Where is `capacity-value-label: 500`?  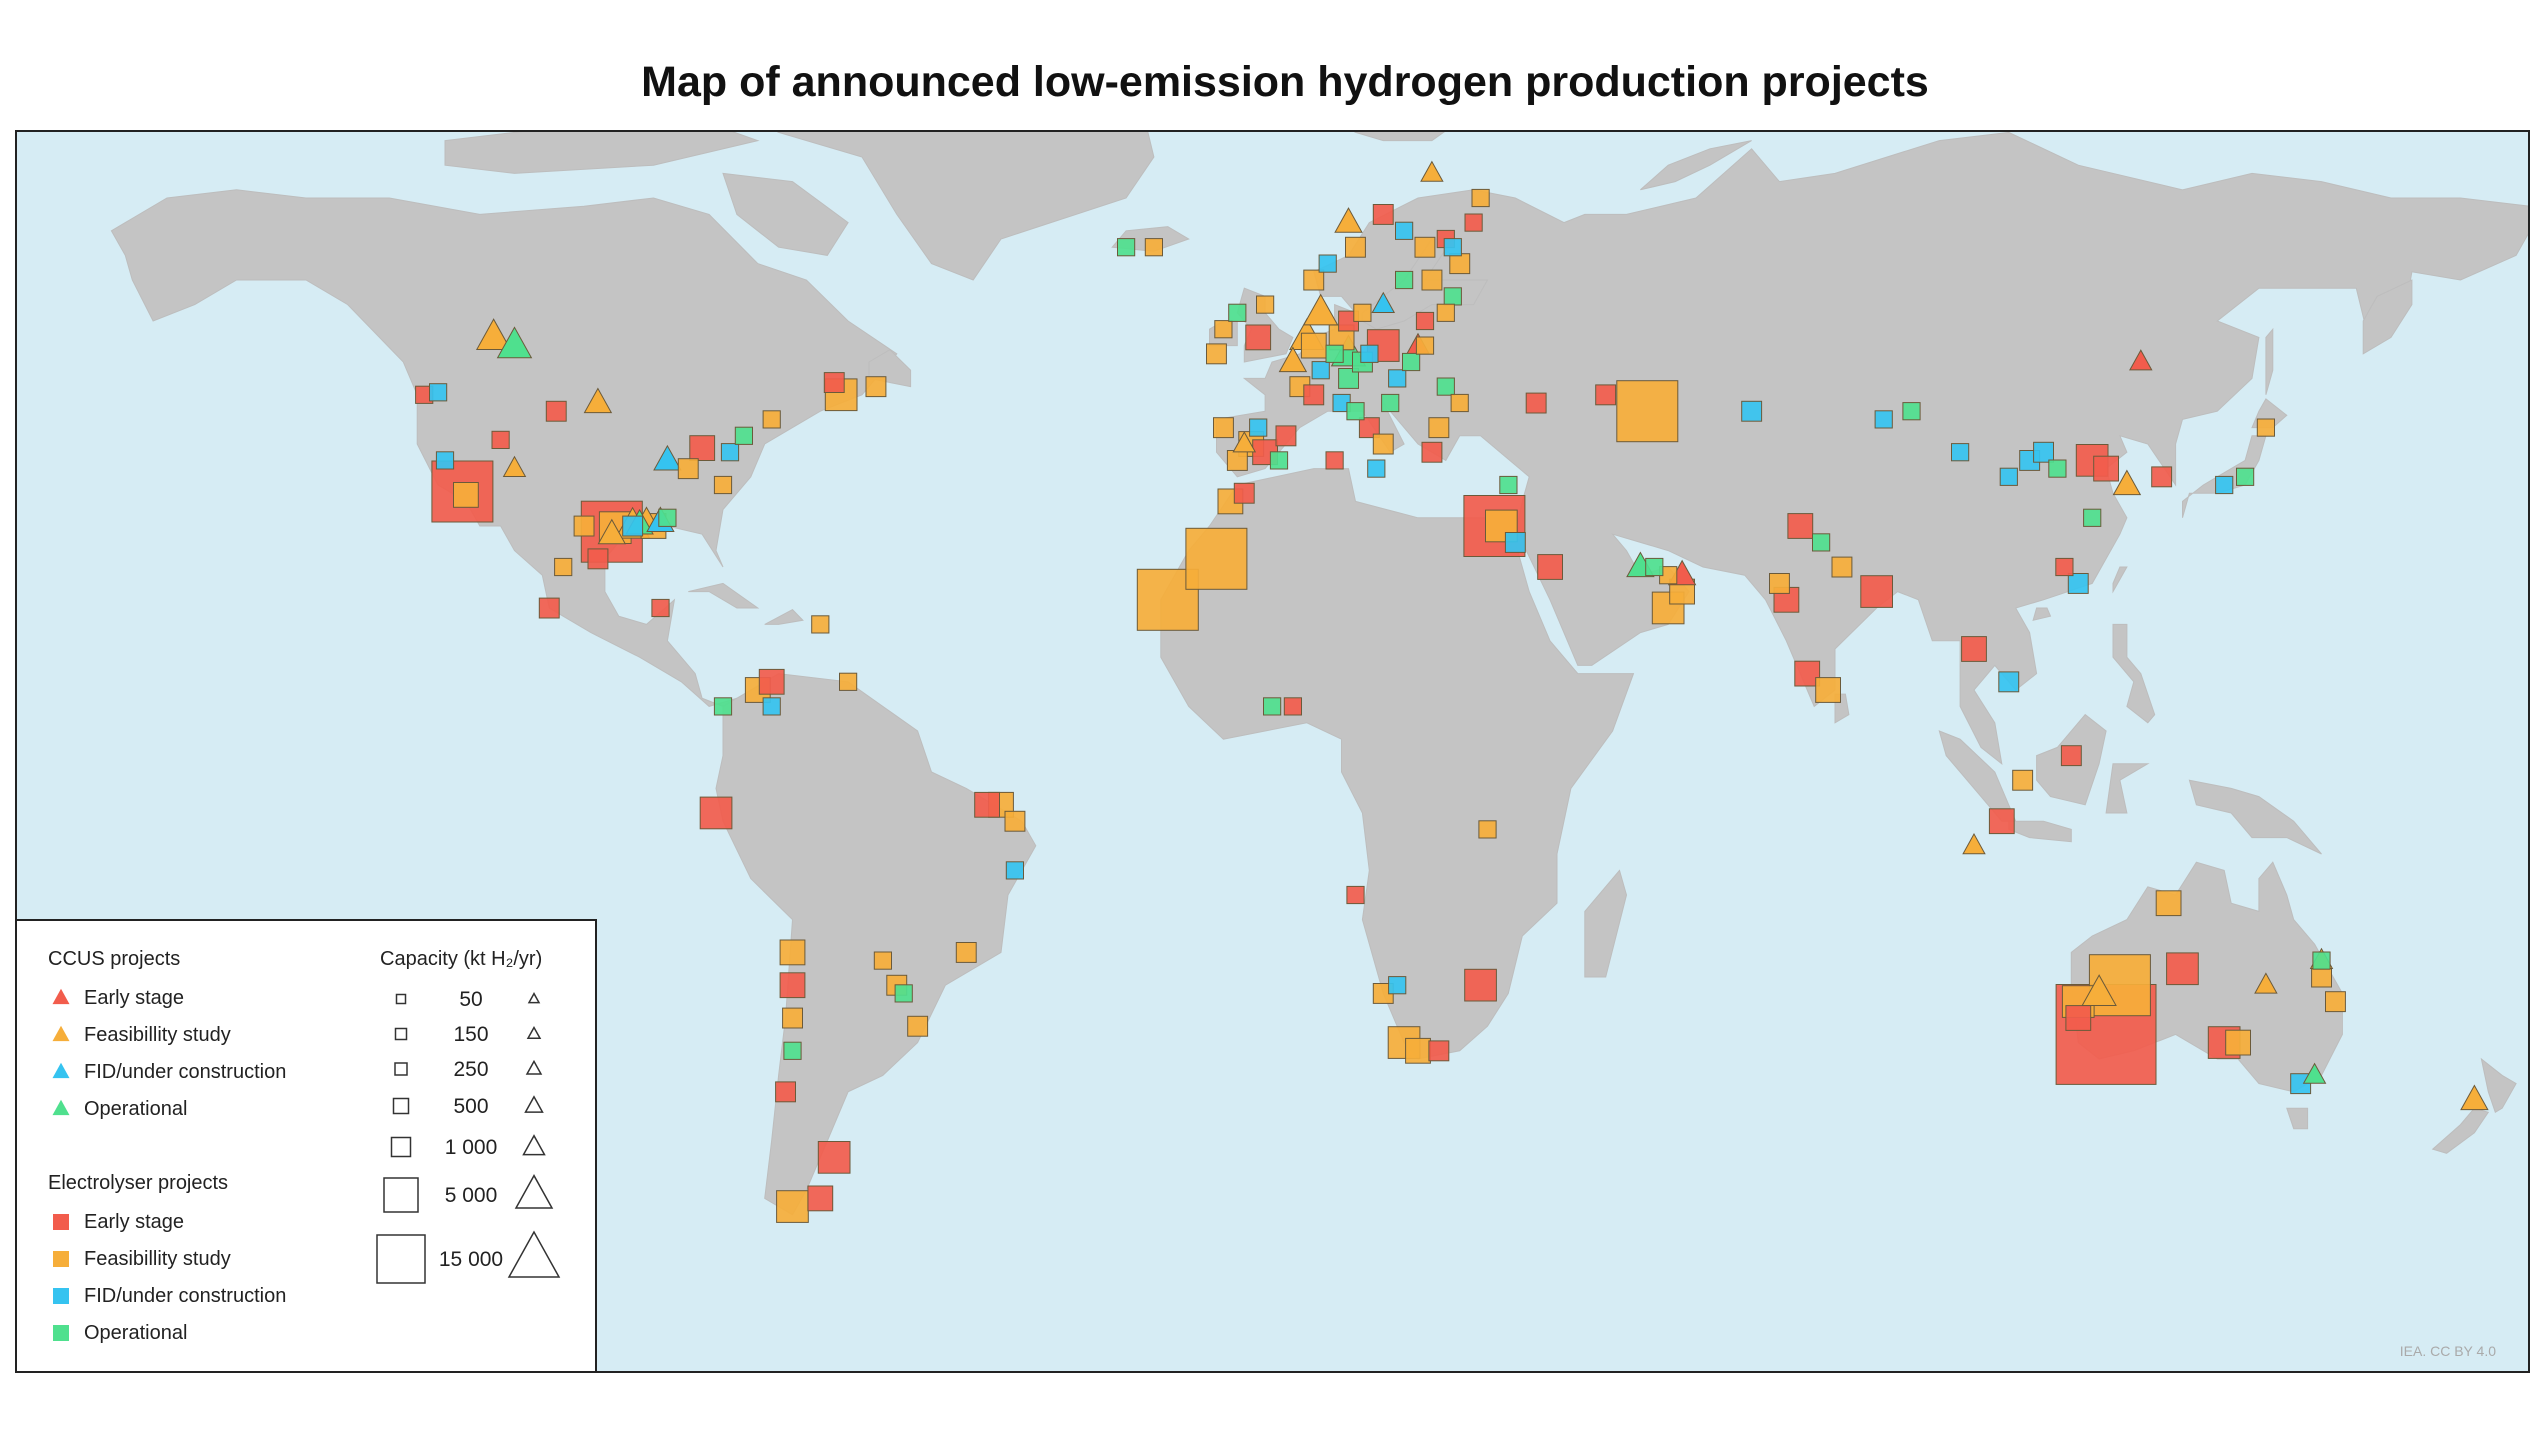
capacity-value-label: 500 is located at coordinates (470, 1106).